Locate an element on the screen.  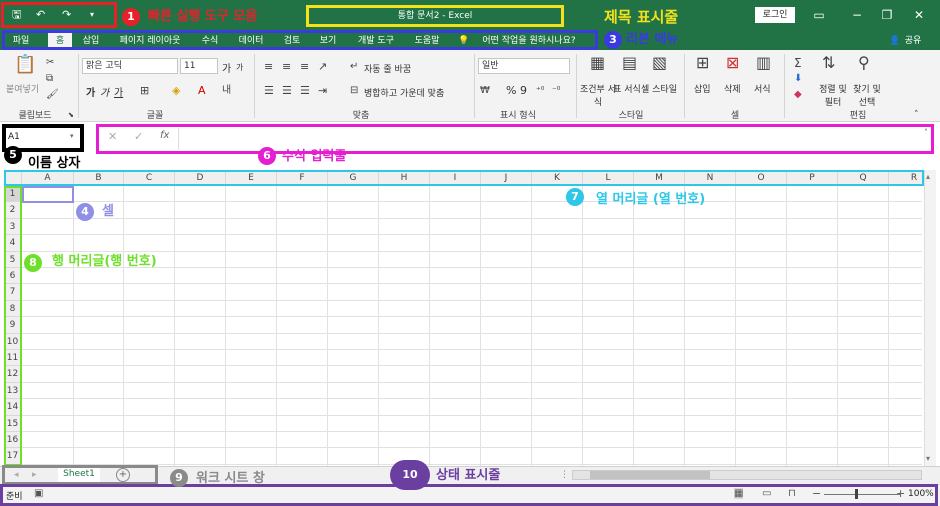
scroll-down-icon: ▾ is located at coordinates (928, 458).